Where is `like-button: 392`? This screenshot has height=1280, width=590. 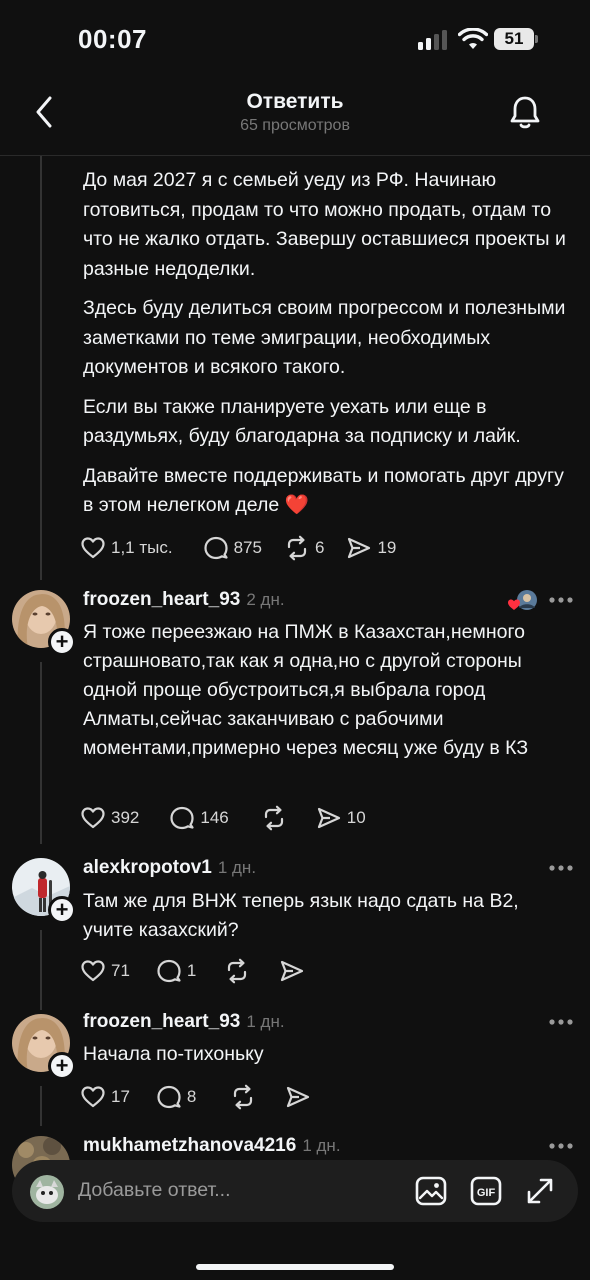
like-button: 392 is located at coordinates (109, 818).